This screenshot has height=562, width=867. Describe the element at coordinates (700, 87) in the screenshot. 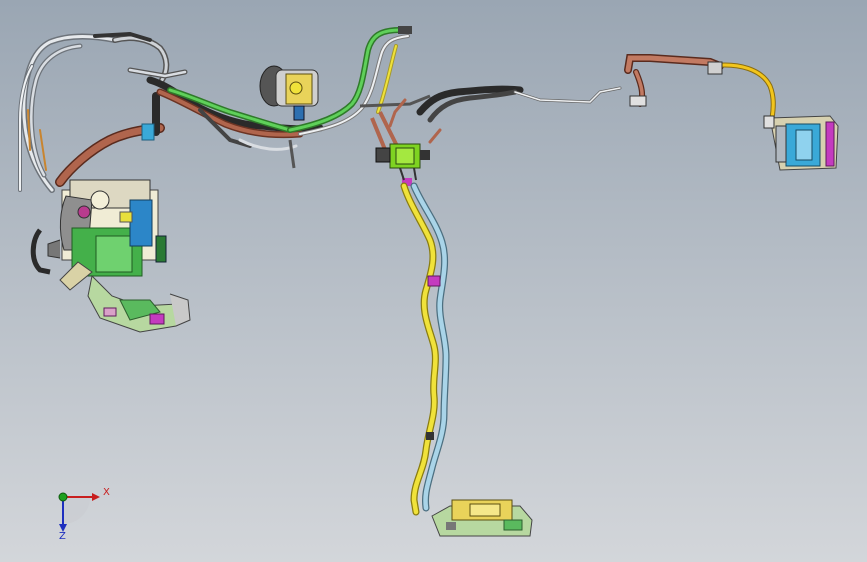

I see `copper-tube-right` at that location.